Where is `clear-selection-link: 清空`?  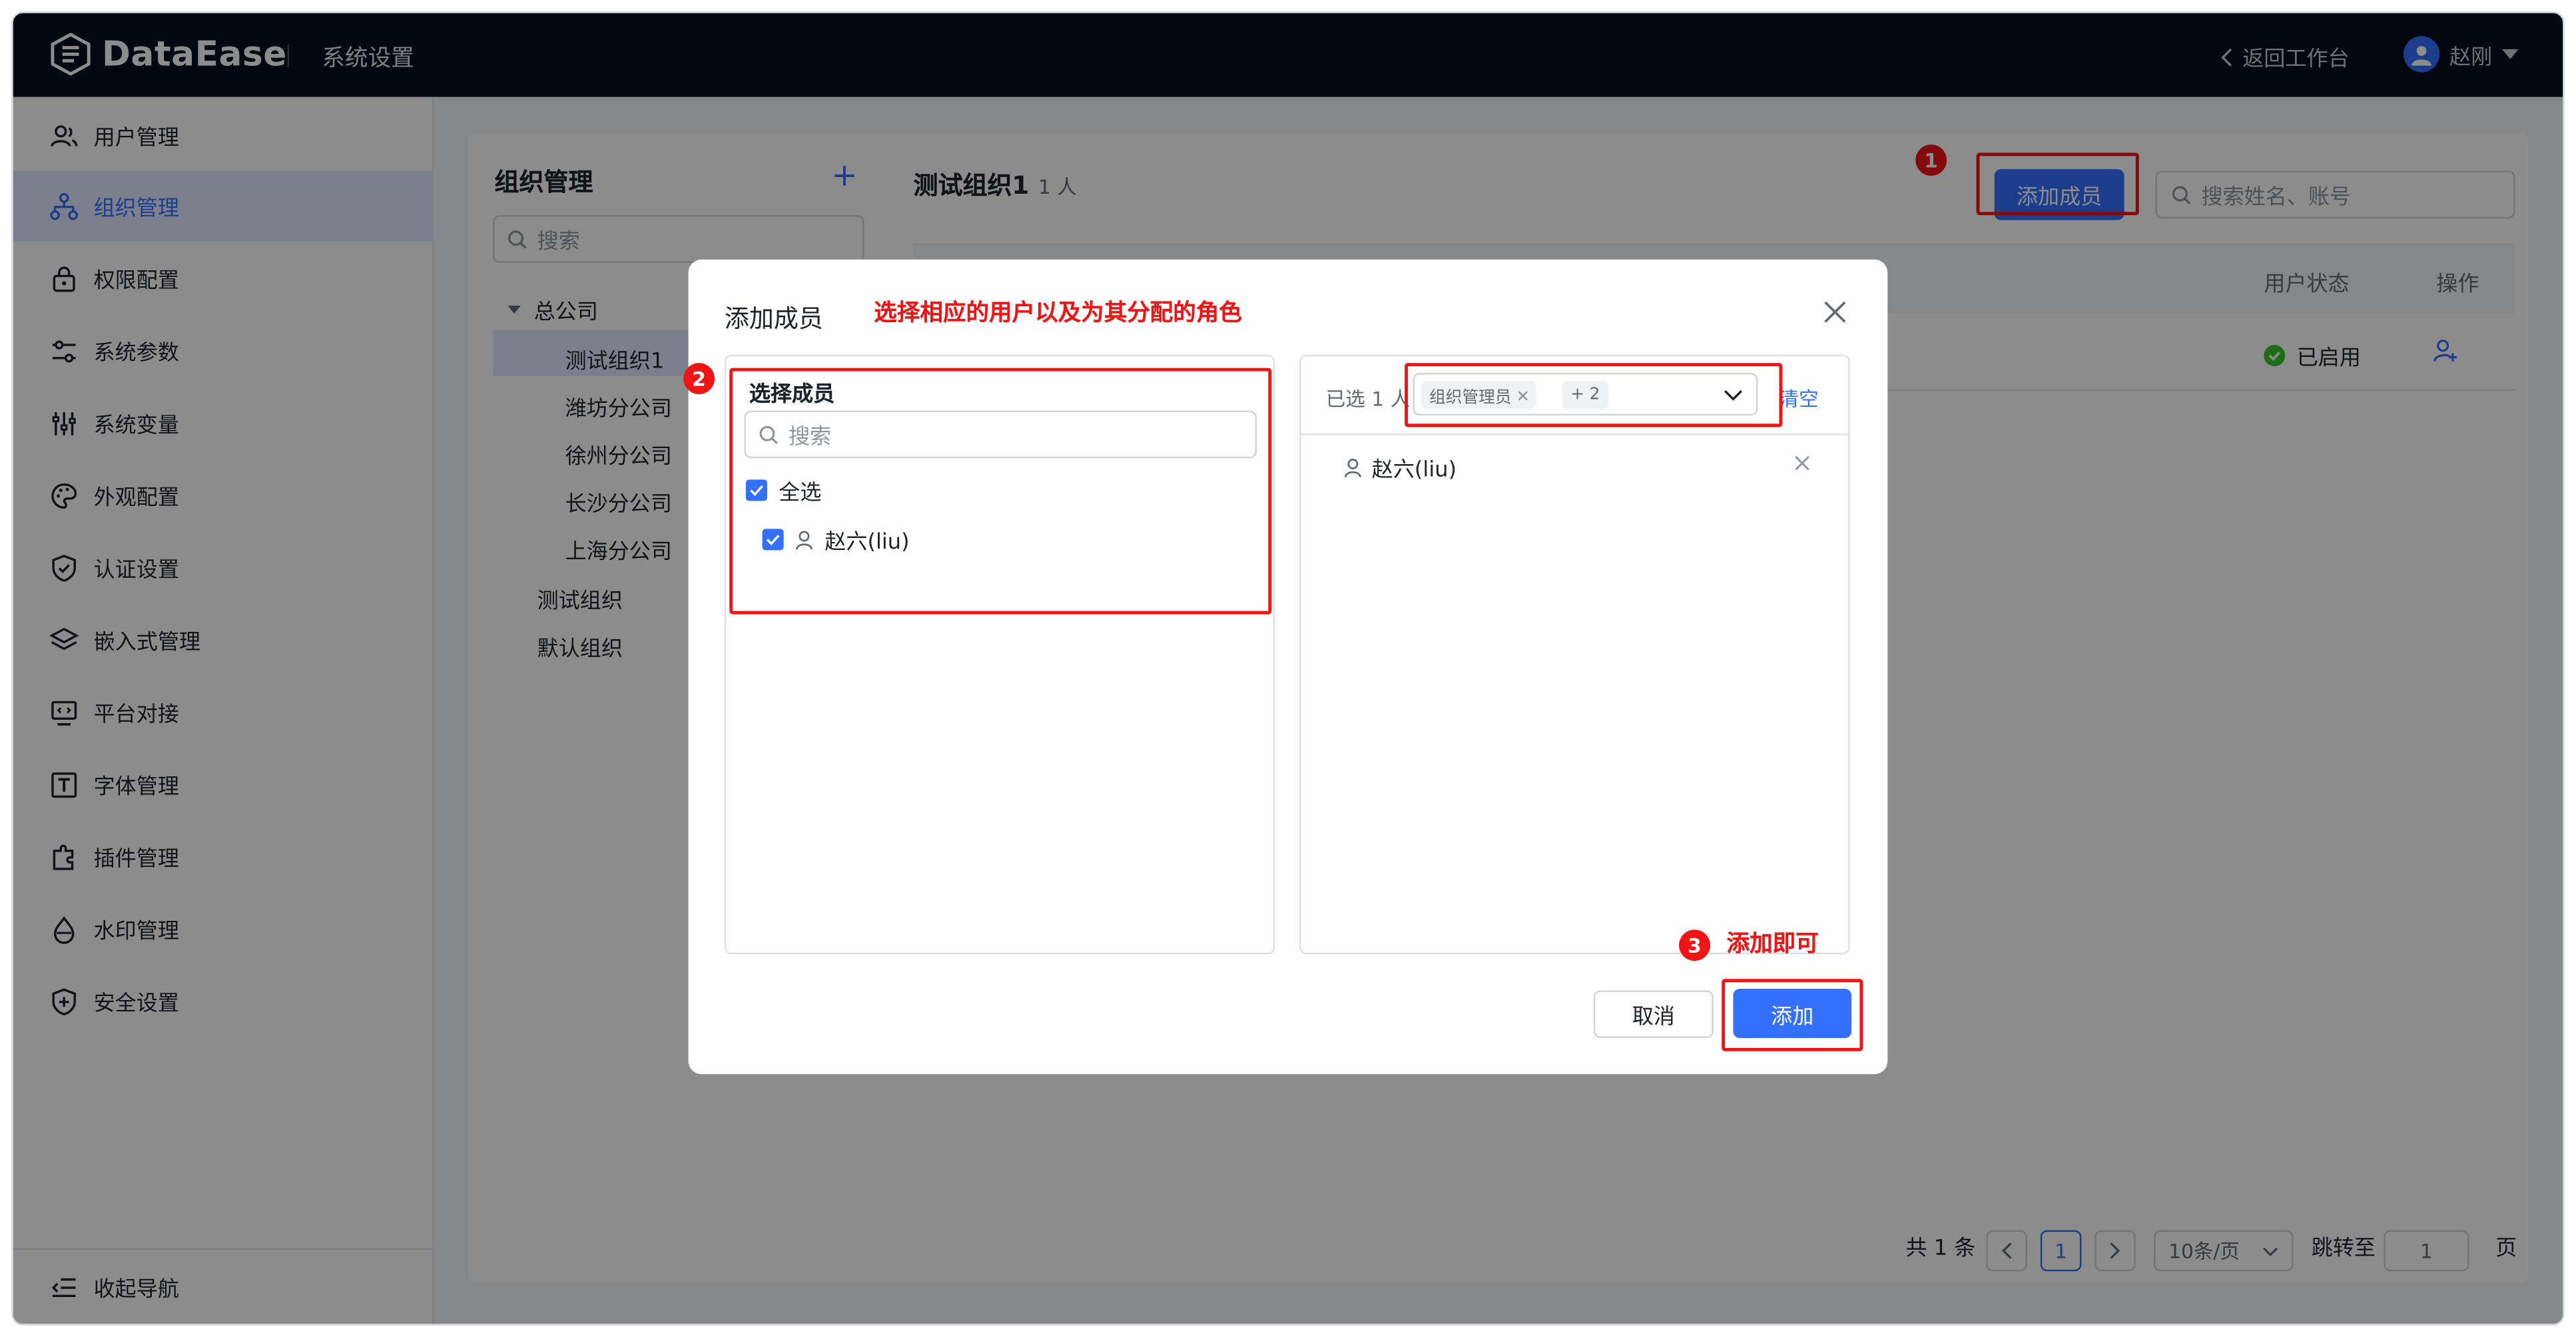 clear-selection-link: 清空 is located at coordinates (1799, 398).